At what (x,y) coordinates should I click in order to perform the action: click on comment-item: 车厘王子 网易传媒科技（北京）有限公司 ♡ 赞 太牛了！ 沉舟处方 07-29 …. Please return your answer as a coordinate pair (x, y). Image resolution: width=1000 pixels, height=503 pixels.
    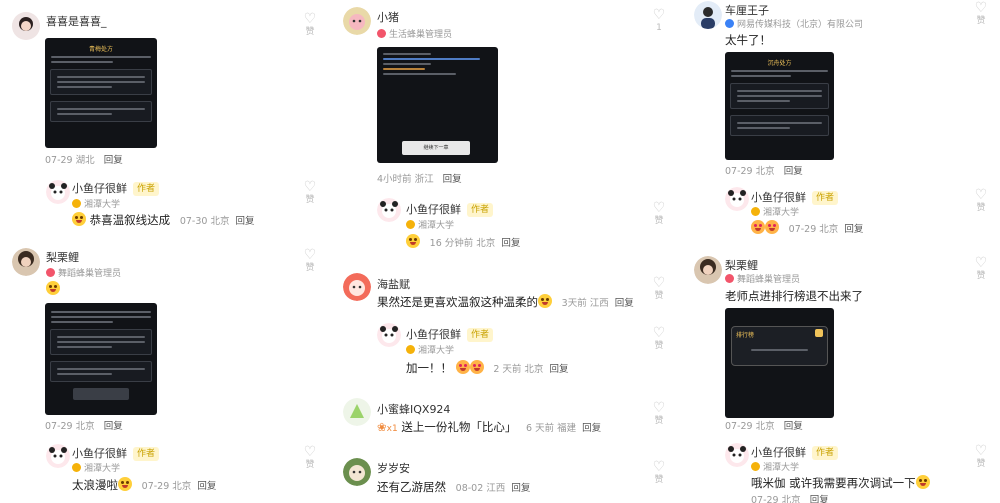
    Looking at the image, I should click on (833, 90).